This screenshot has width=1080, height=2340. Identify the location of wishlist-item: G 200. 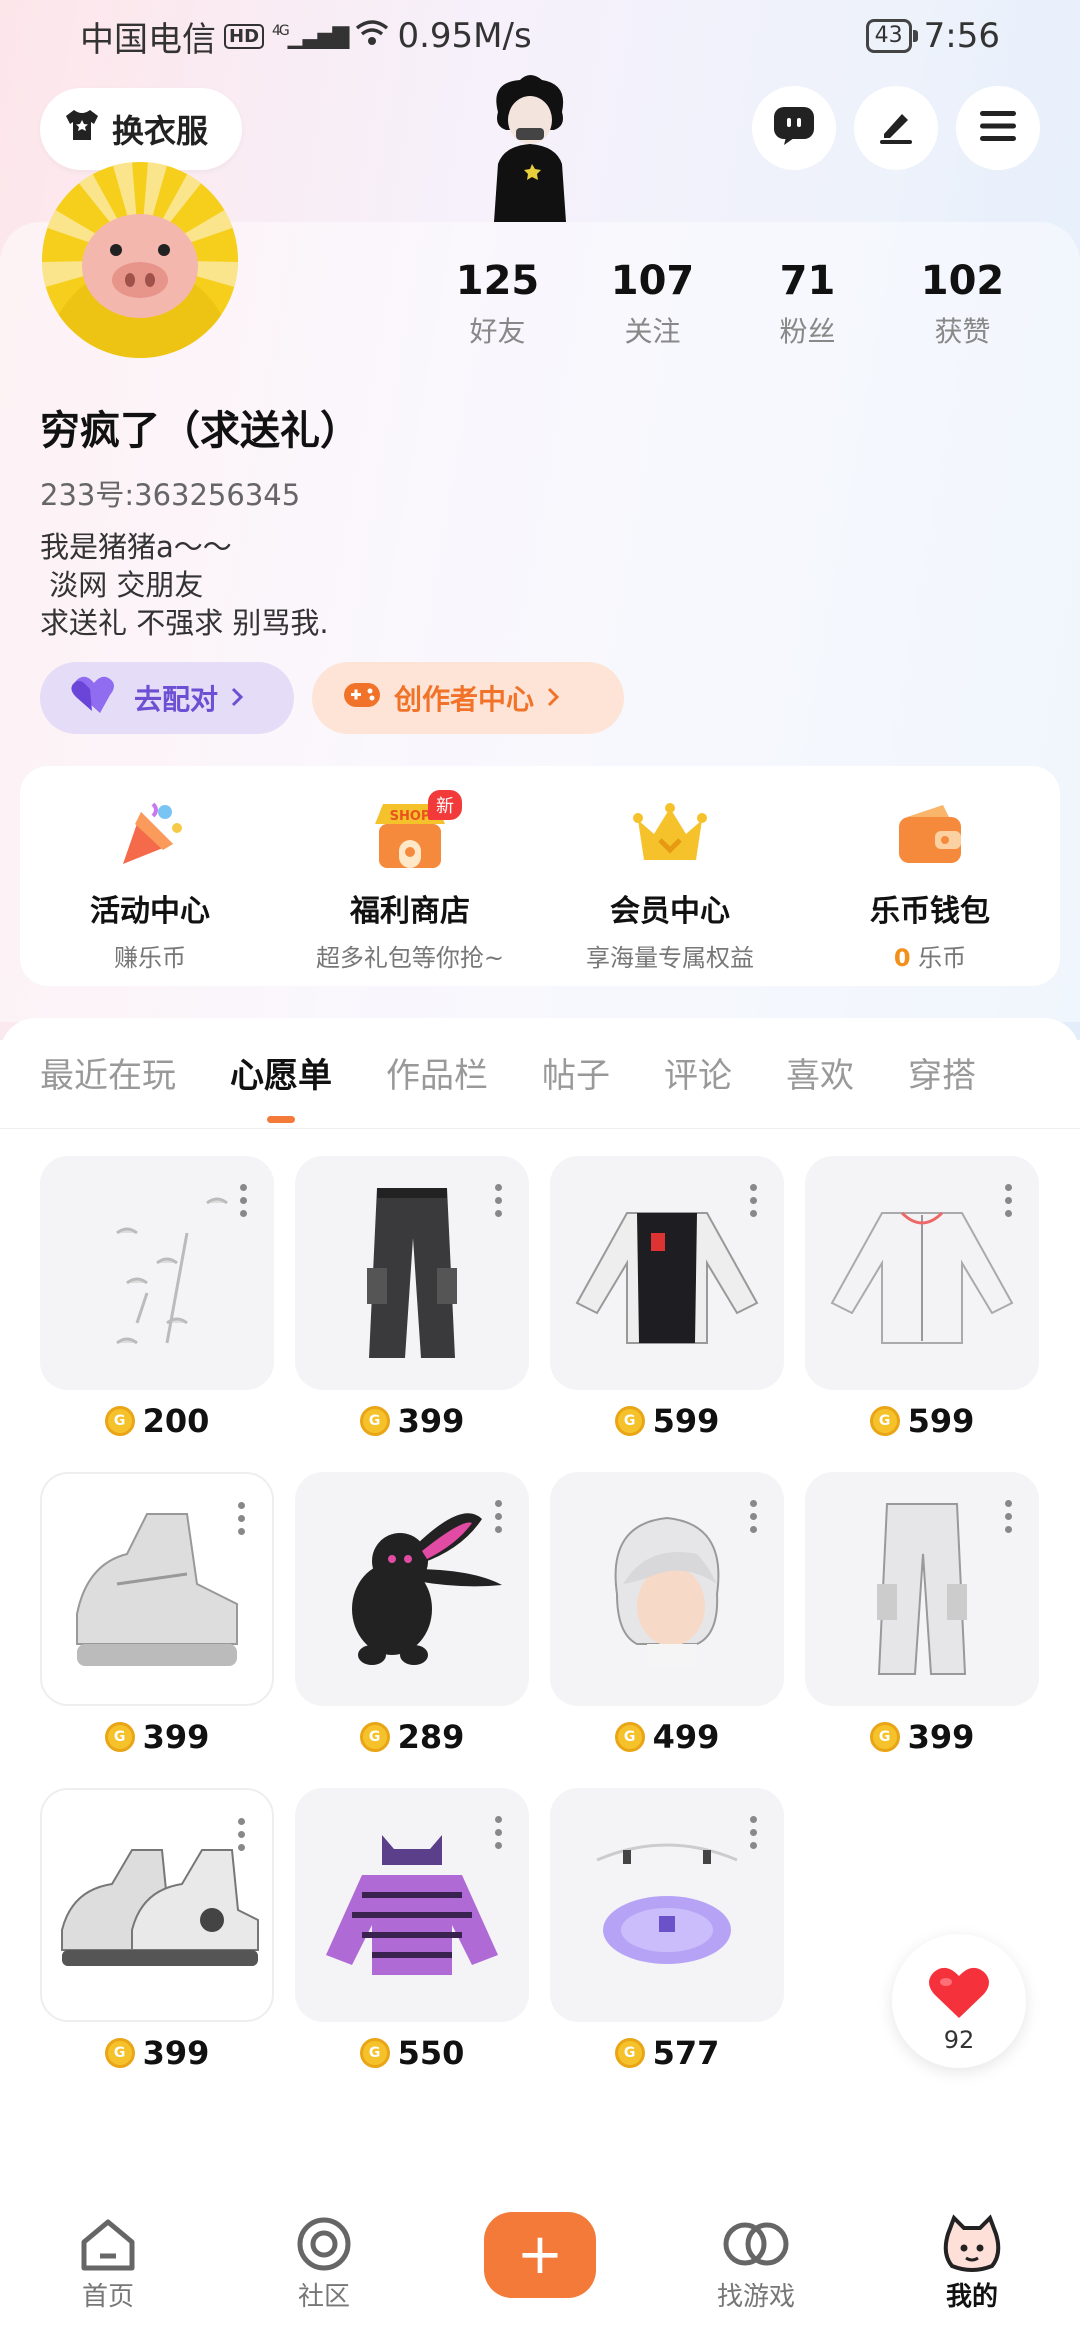
(157, 1298).